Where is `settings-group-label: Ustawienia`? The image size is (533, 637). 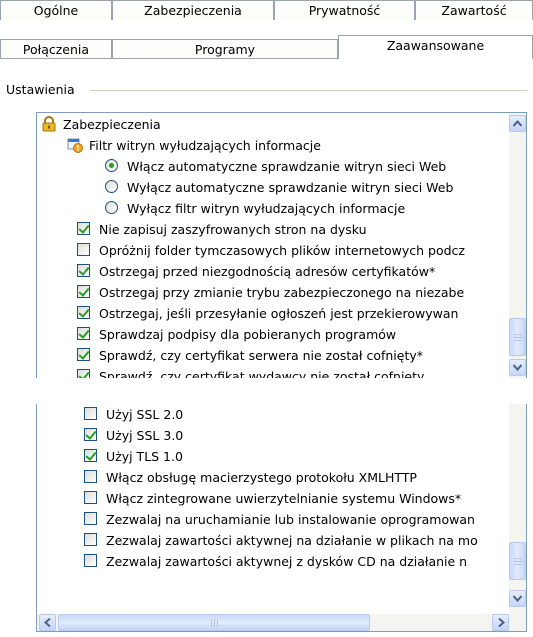 settings-group-label: Ustawienia is located at coordinates (43, 89).